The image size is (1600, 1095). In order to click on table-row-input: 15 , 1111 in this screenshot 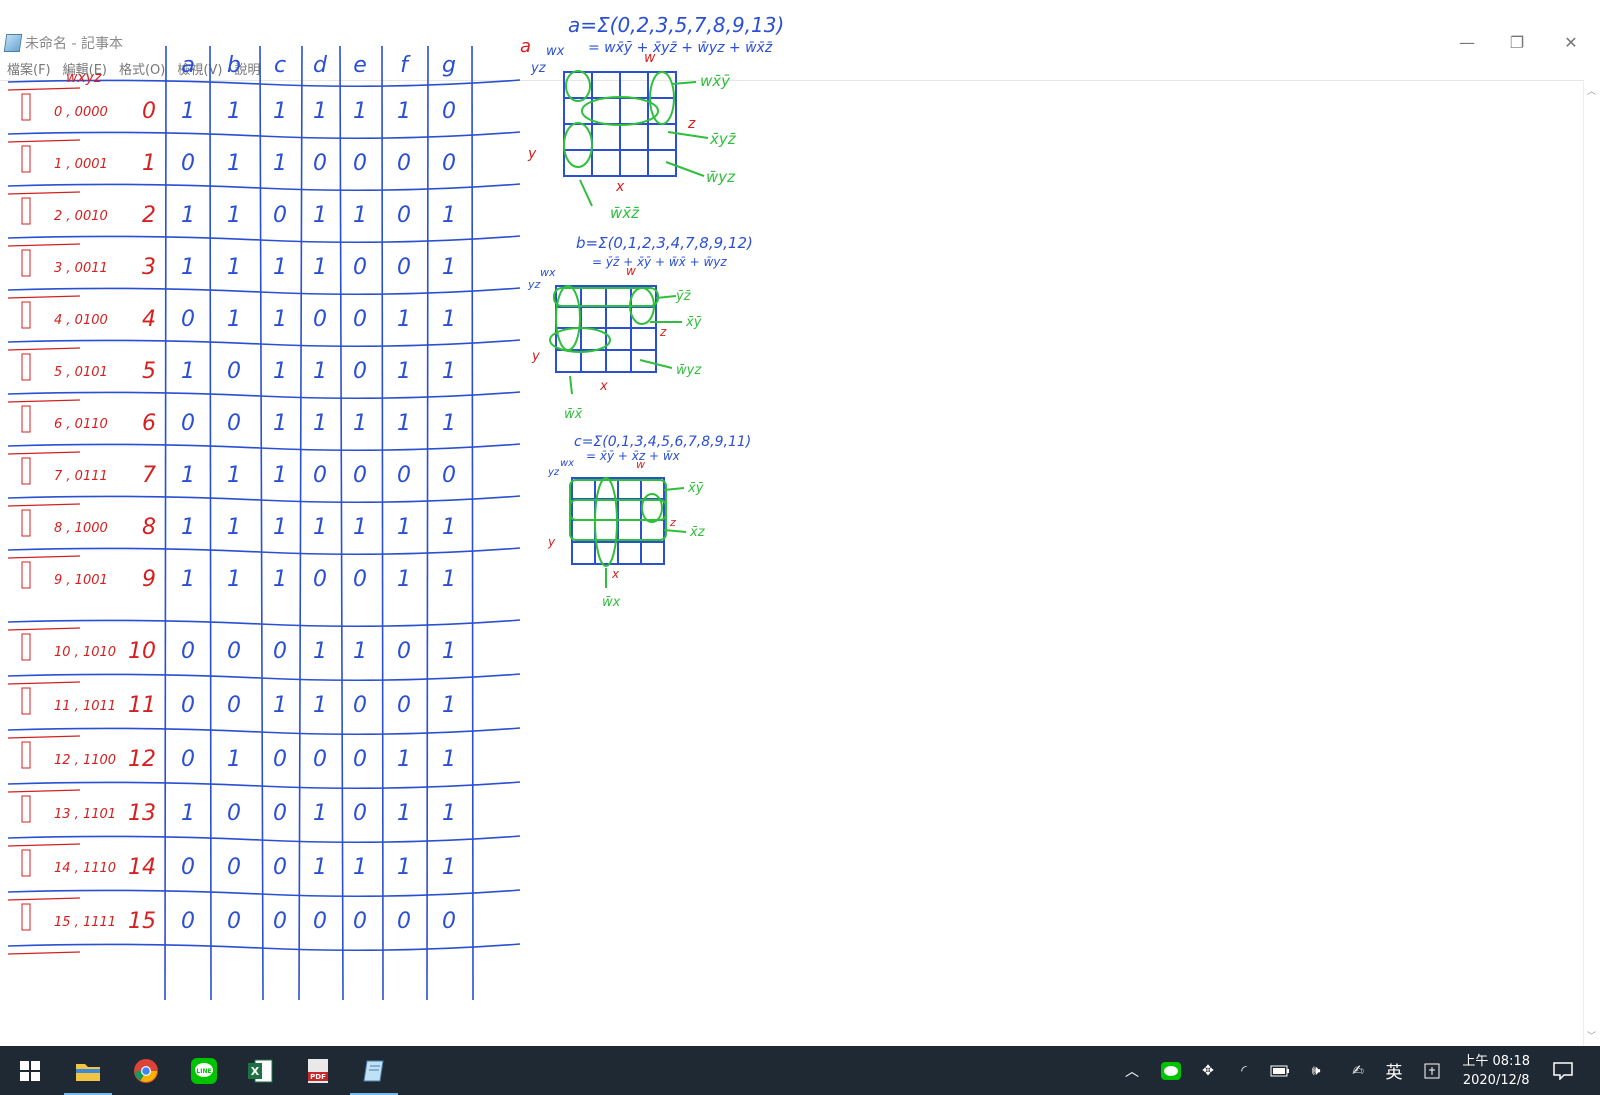, I will do `click(85, 922)`.